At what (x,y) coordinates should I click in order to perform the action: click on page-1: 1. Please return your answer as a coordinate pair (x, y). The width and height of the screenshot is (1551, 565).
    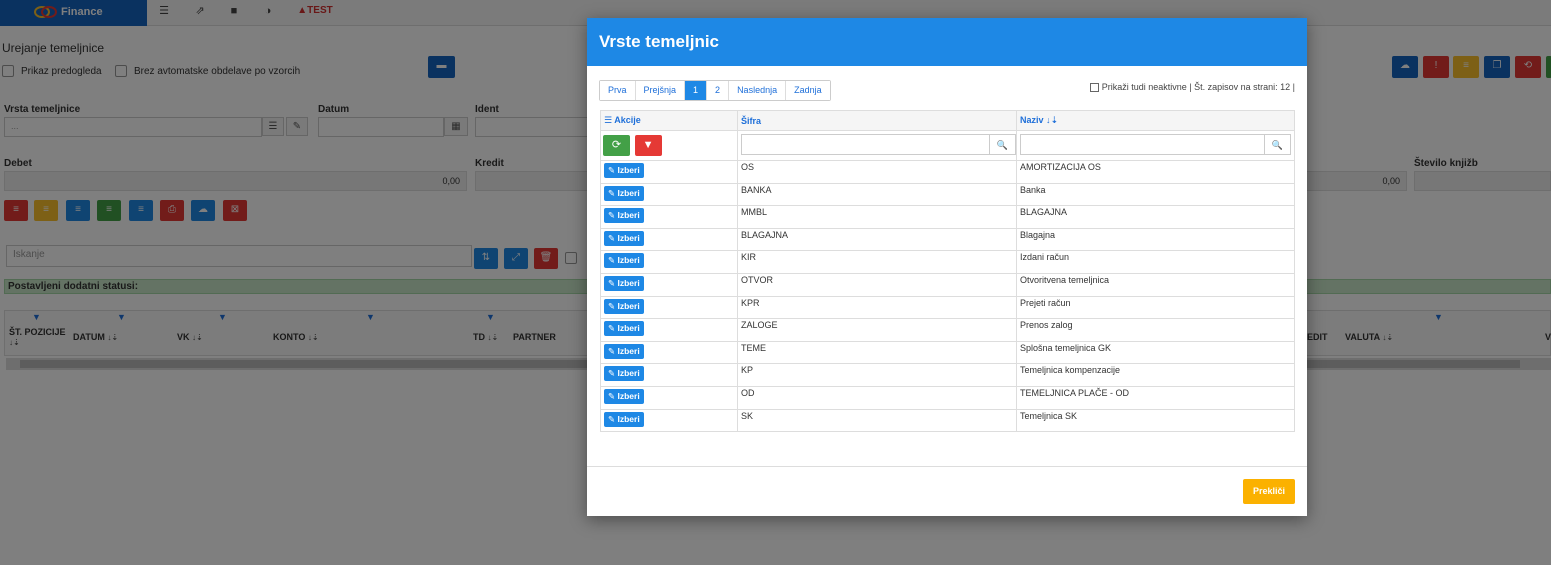
    Looking at the image, I should click on (696, 90).